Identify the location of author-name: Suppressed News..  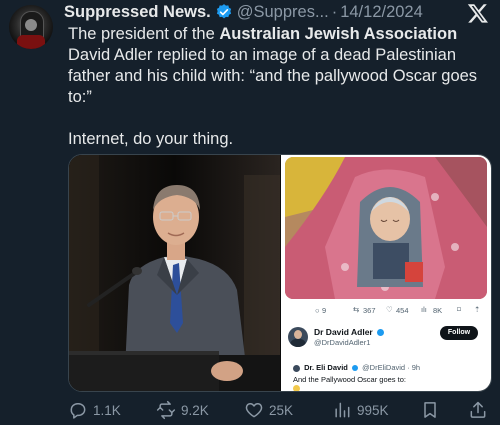
(137, 12).